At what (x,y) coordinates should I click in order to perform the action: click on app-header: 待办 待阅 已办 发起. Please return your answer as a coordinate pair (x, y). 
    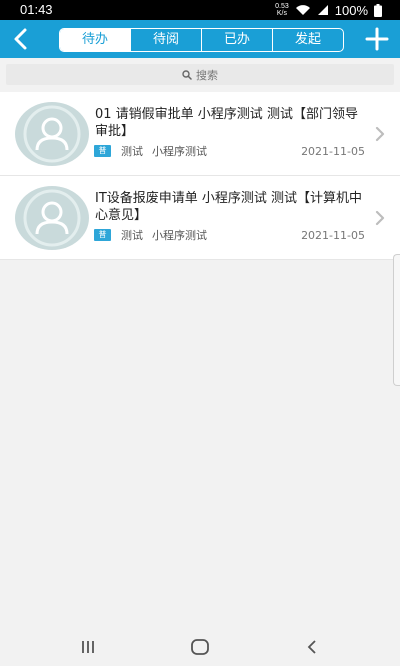
    Looking at the image, I should click on (200, 39).